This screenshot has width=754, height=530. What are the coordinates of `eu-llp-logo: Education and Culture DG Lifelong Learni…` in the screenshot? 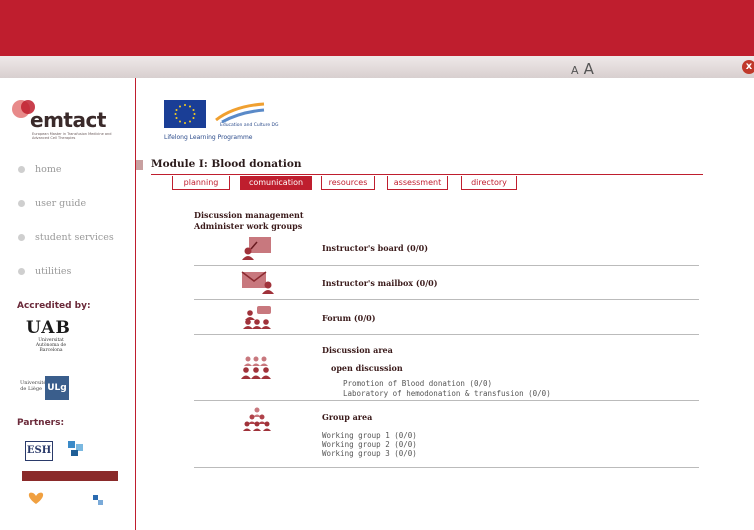 It's located at (239, 124).